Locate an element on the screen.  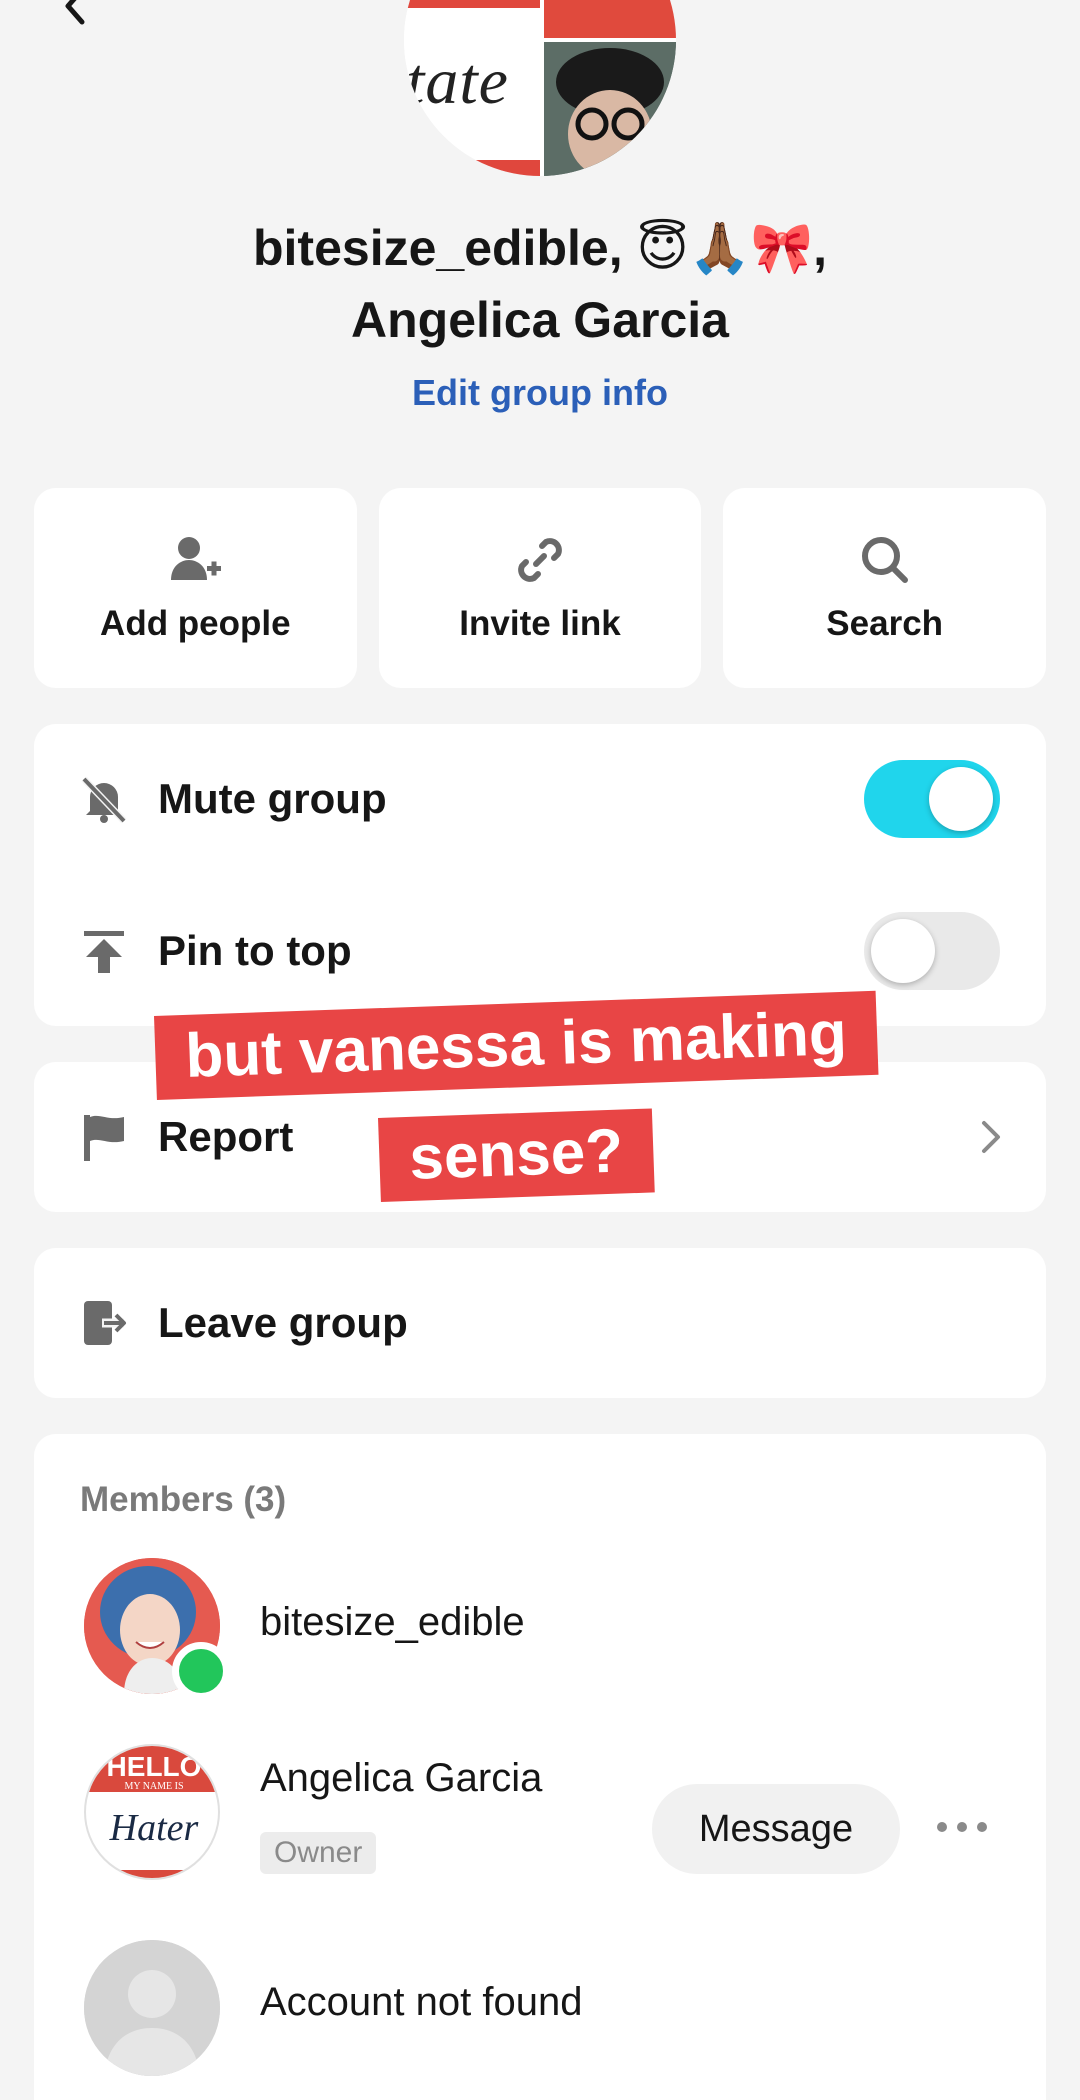
leave-card: Leave group is located at coordinates (540, 1323).